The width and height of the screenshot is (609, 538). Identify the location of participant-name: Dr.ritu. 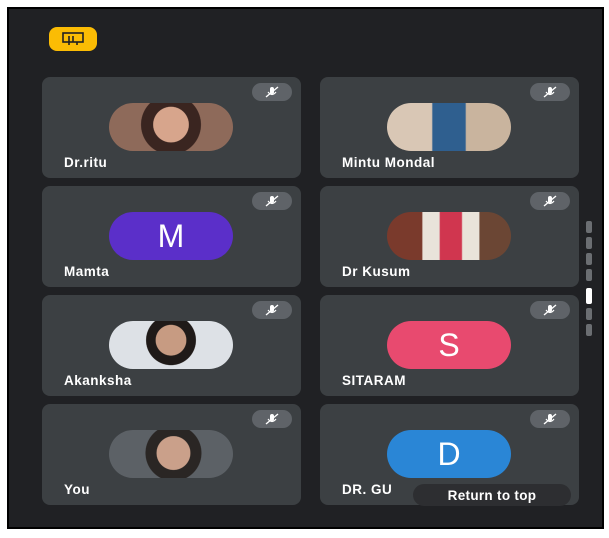
(86, 162).